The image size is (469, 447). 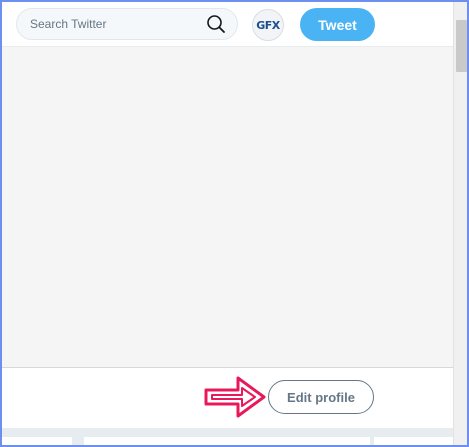 I want to click on tweet-button: Tweet, so click(x=337, y=24).